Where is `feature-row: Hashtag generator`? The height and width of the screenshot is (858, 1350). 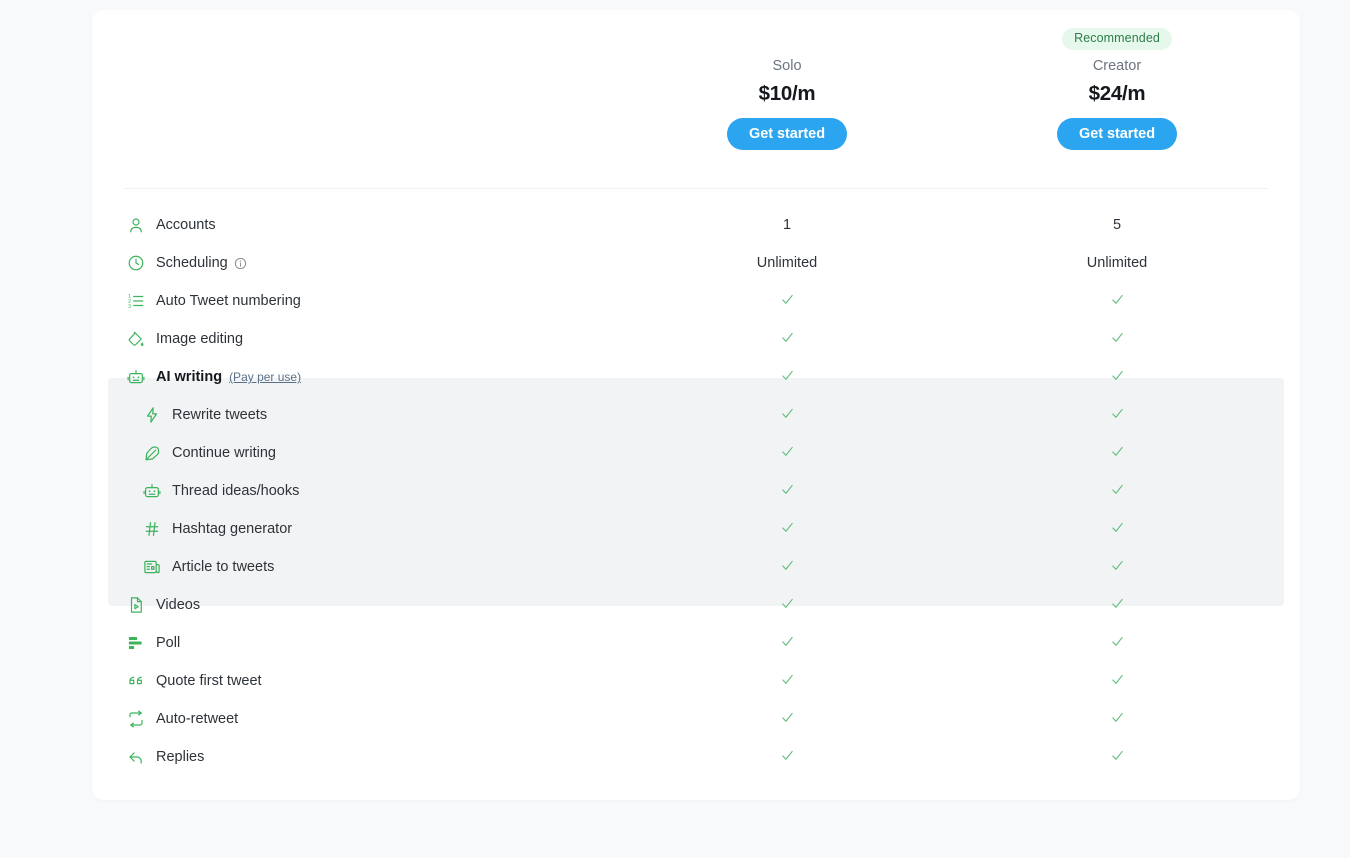
feature-row: Hashtag generator is located at coordinates (696, 529).